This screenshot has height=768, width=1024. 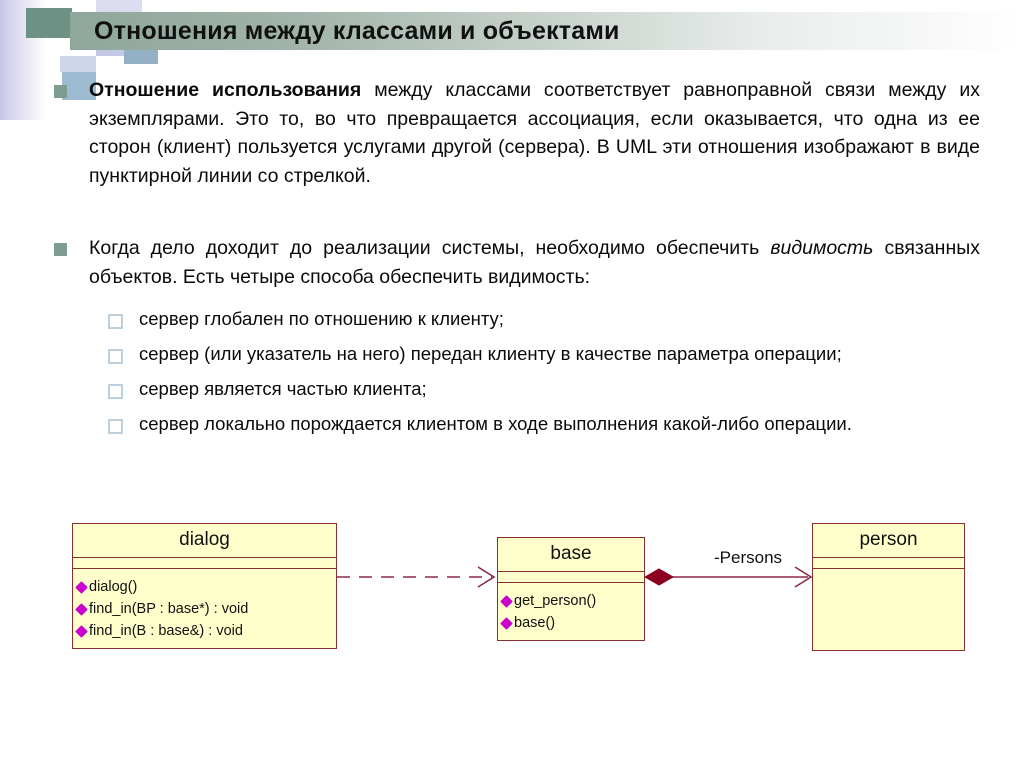 What do you see at coordinates (555, 601) in the screenshot?
I see `uml-method-label: get_person()` at bounding box center [555, 601].